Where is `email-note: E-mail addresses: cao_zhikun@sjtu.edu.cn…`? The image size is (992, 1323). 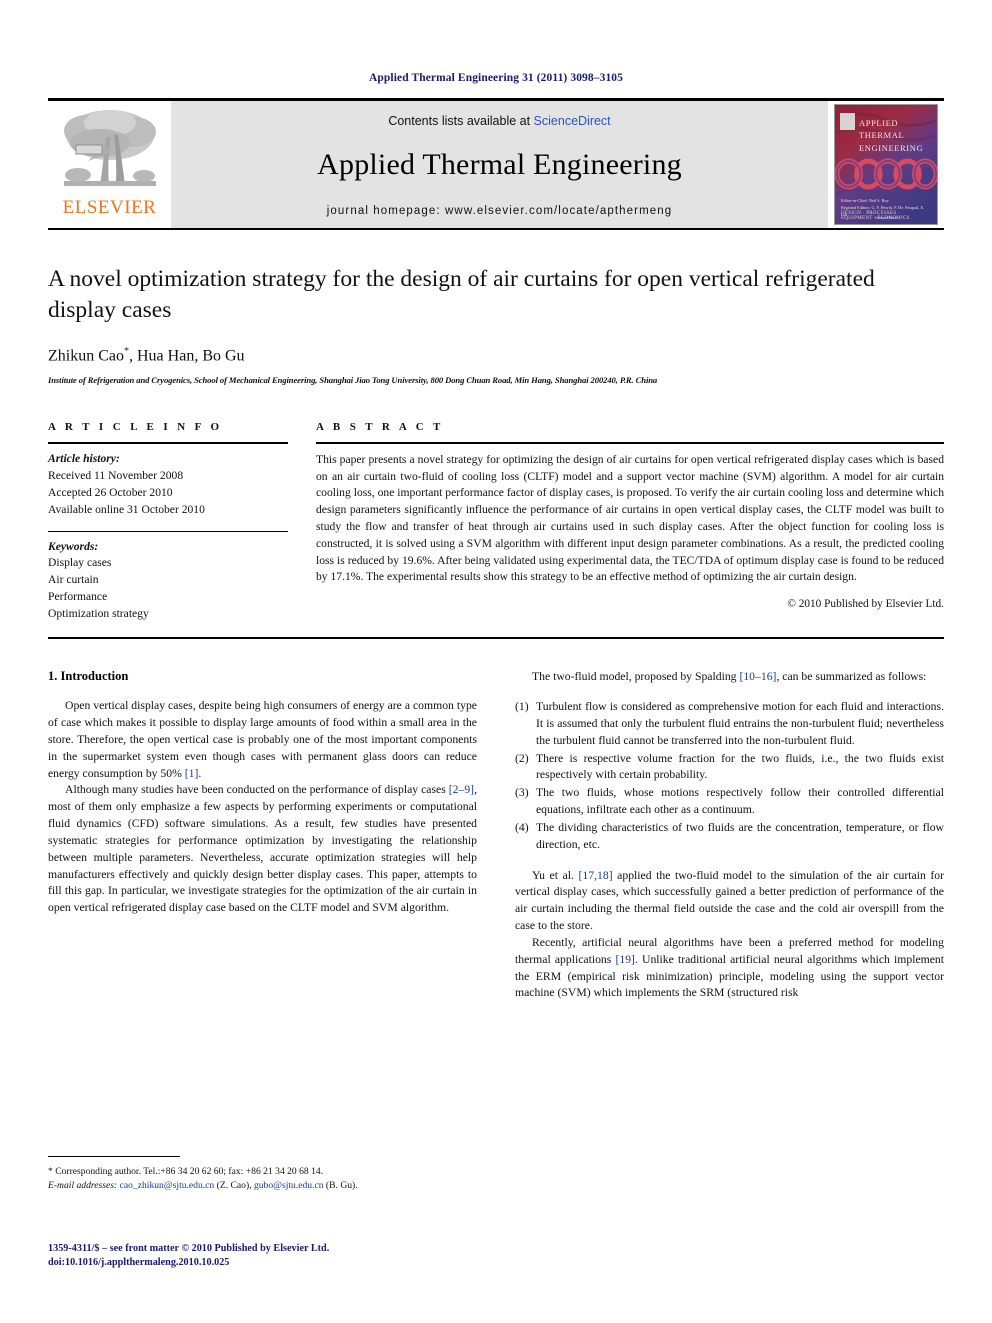 email-note: E-mail addresses: cao_zhikun@sjtu.edu.cn… is located at coordinates (252, 1186).